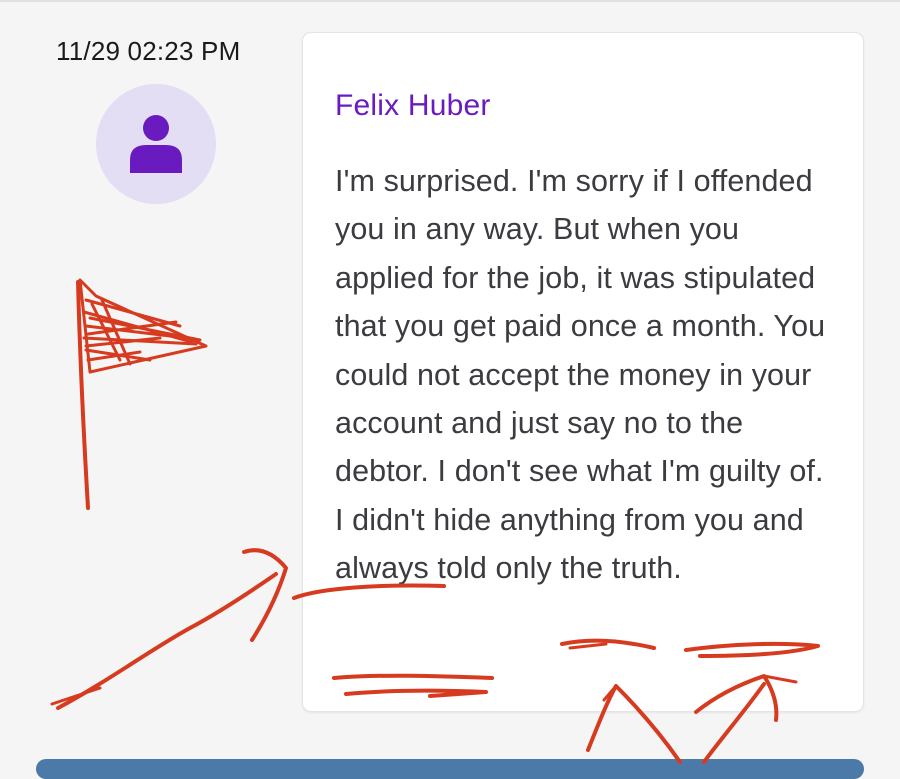  I want to click on red-flag-drawing, so click(142, 394).